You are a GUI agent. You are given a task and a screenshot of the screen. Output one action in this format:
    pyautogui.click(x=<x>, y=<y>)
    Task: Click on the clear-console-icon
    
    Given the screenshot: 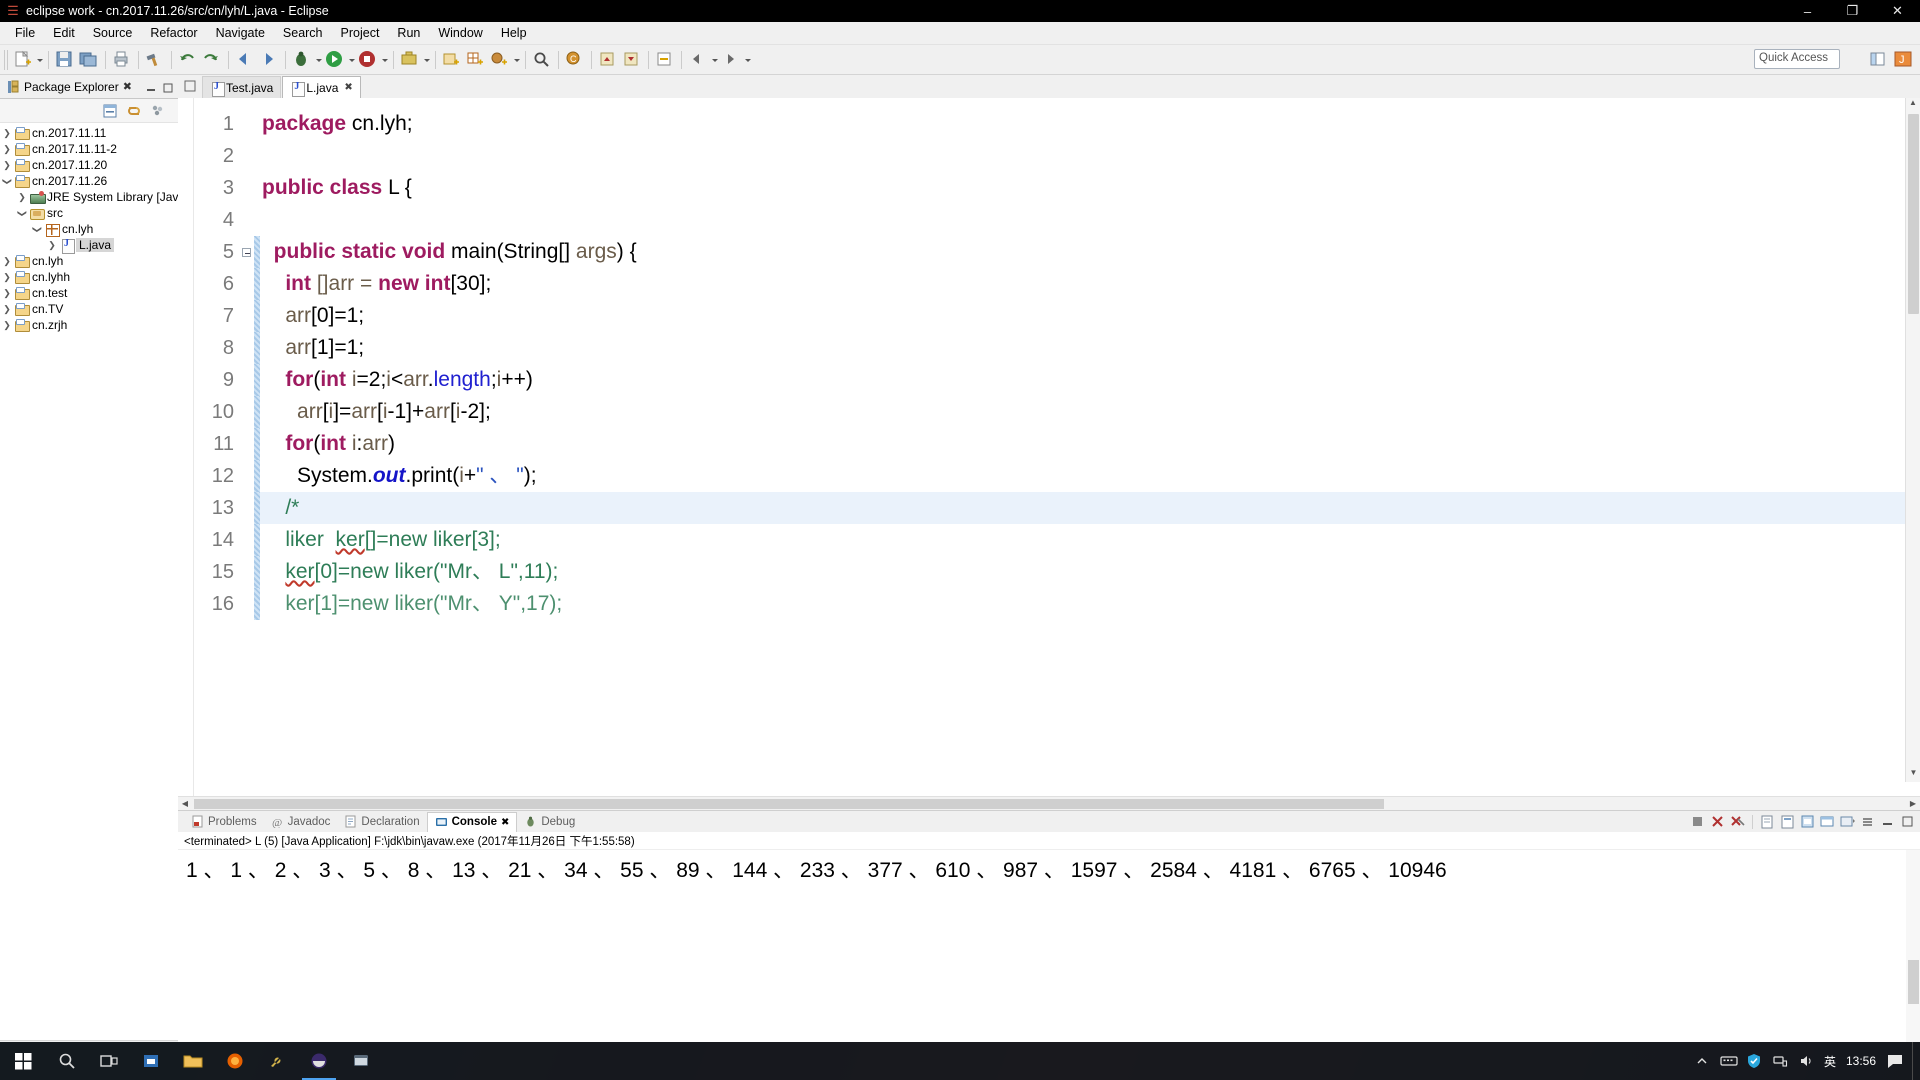 What is the action you would take?
    pyautogui.click(x=1767, y=821)
    